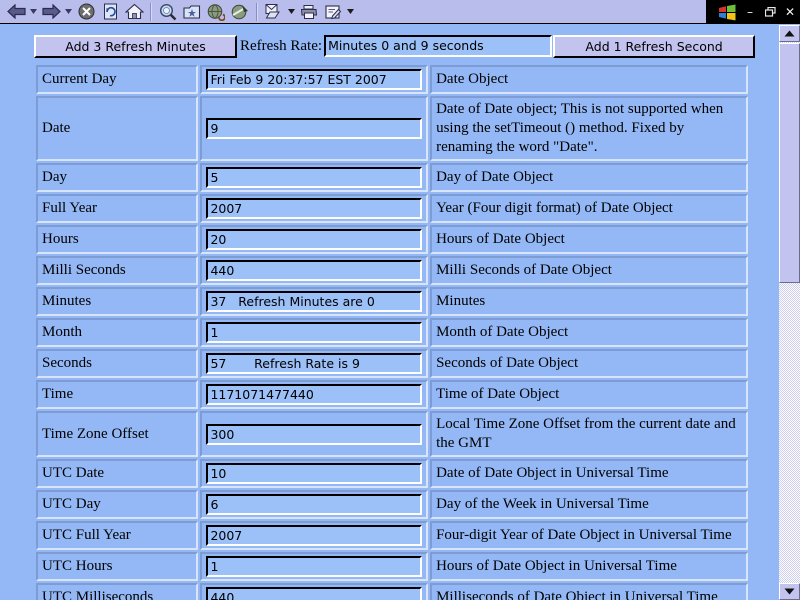  I want to click on table-row: Time 1171071477440 Time of Date Object, so click(392, 394).